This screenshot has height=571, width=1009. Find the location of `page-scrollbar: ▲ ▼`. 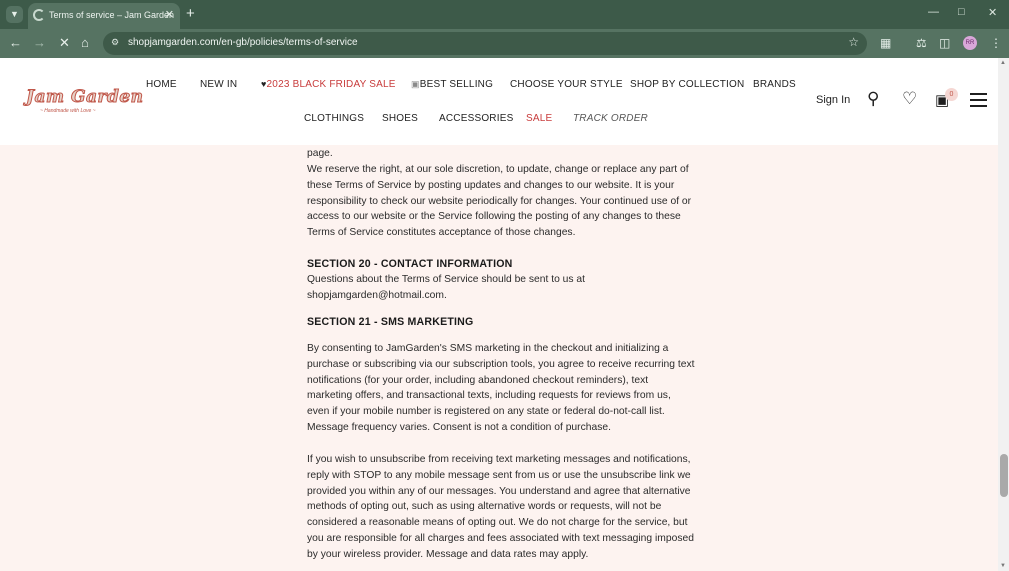

page-scrollbar: ▲ ▼ is located at coordinates (1003, 314).